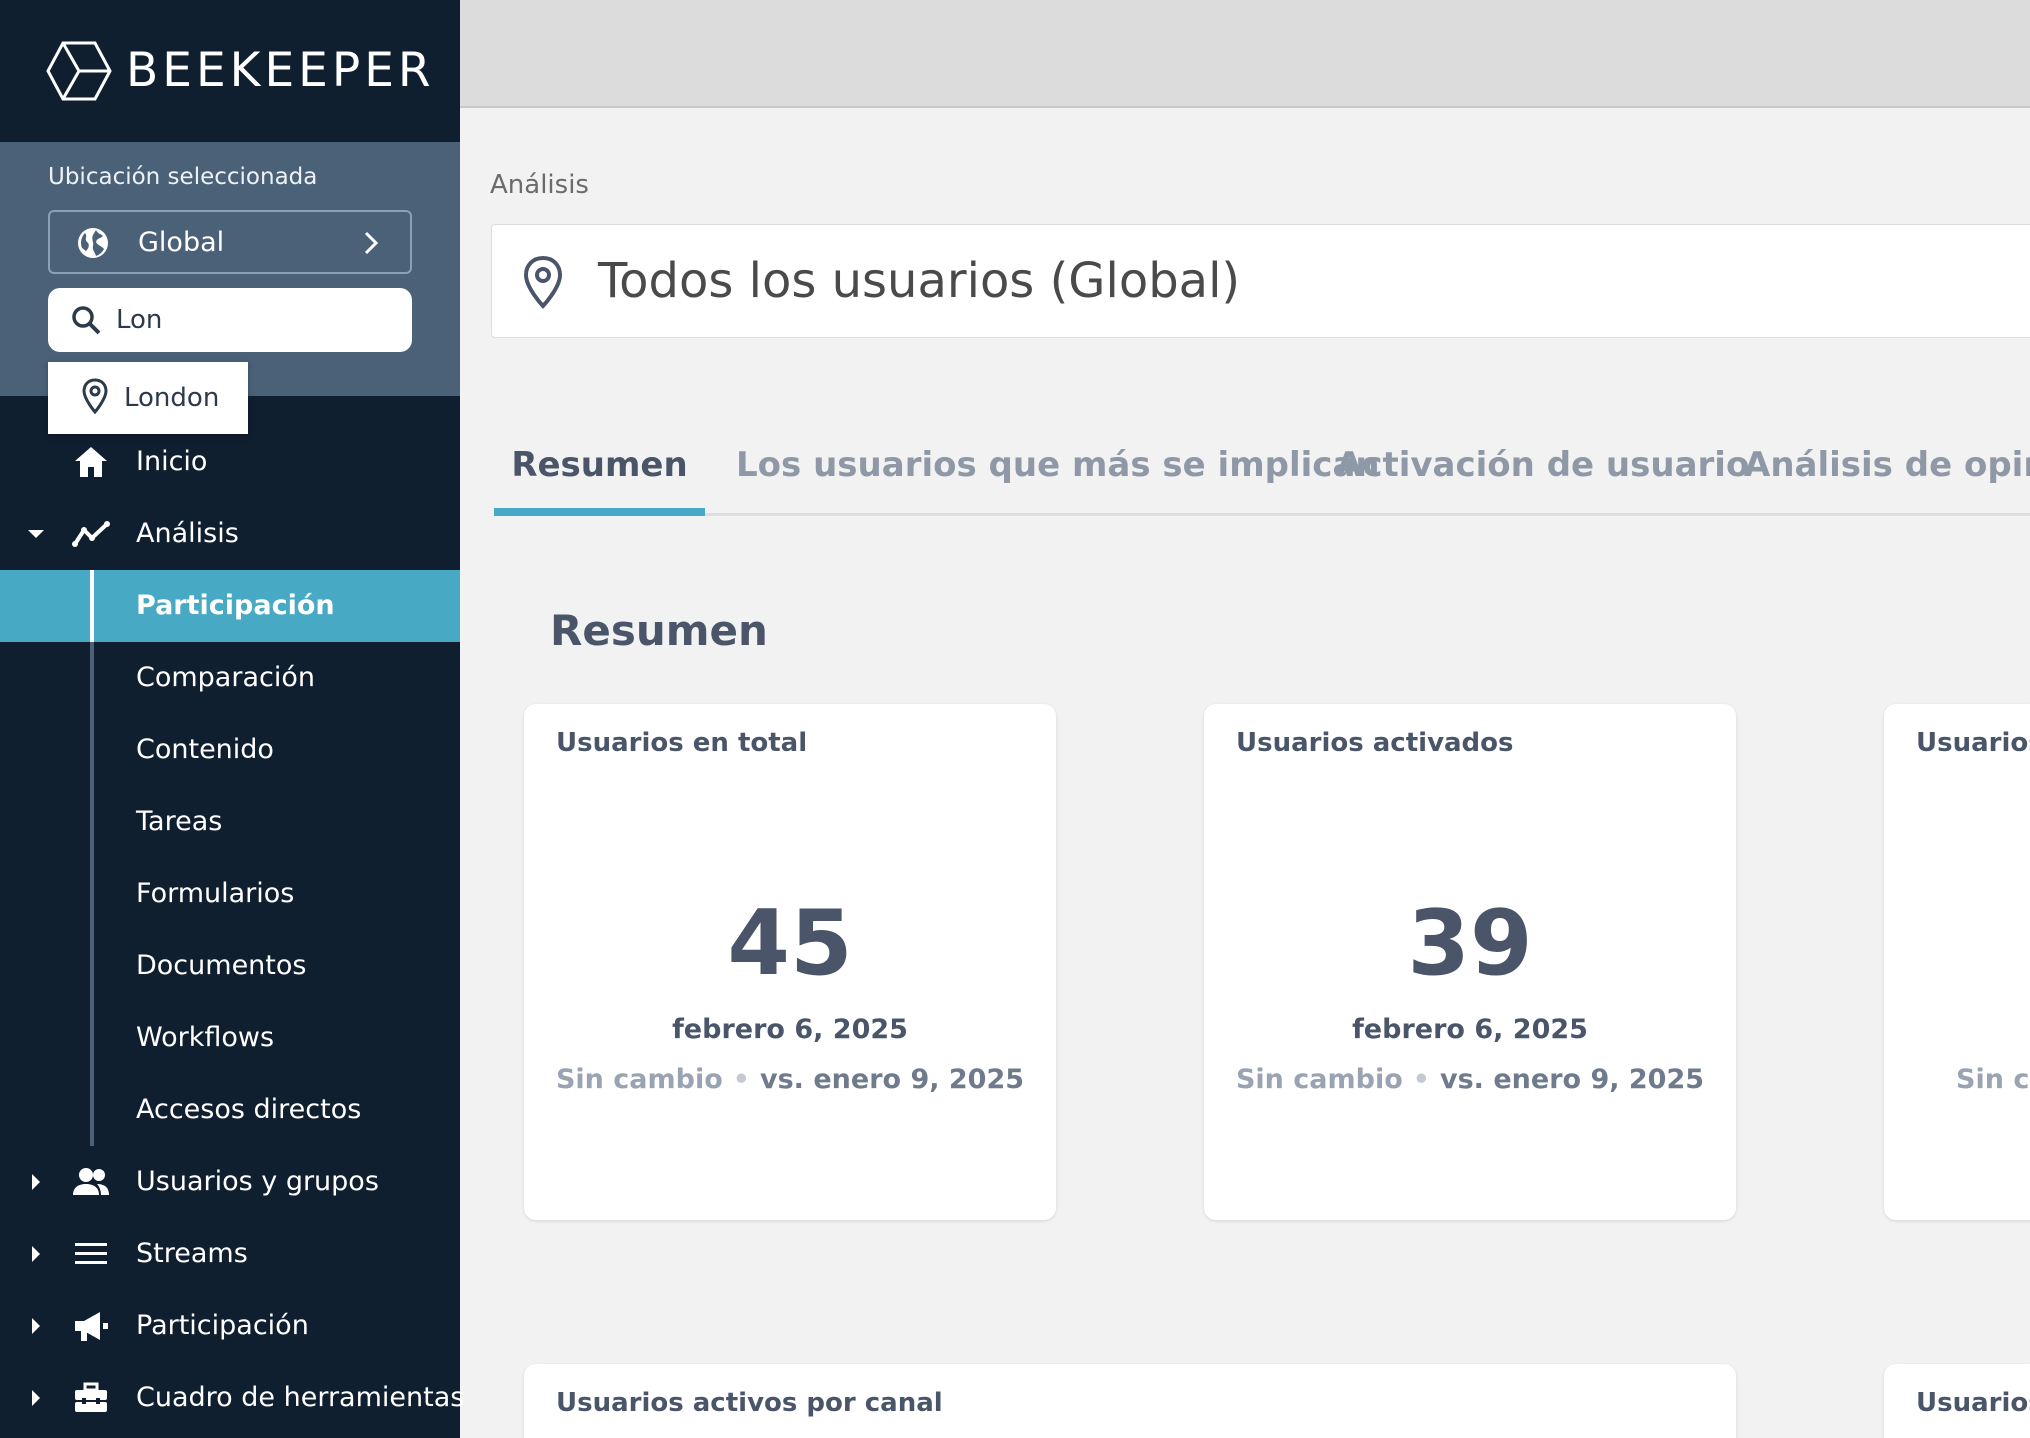 This screenshot has width=2030, height=1438. Describe the element at coordinates (205, 749) in the screenshot. I see `nav-sub-label: Contenido` at that location.